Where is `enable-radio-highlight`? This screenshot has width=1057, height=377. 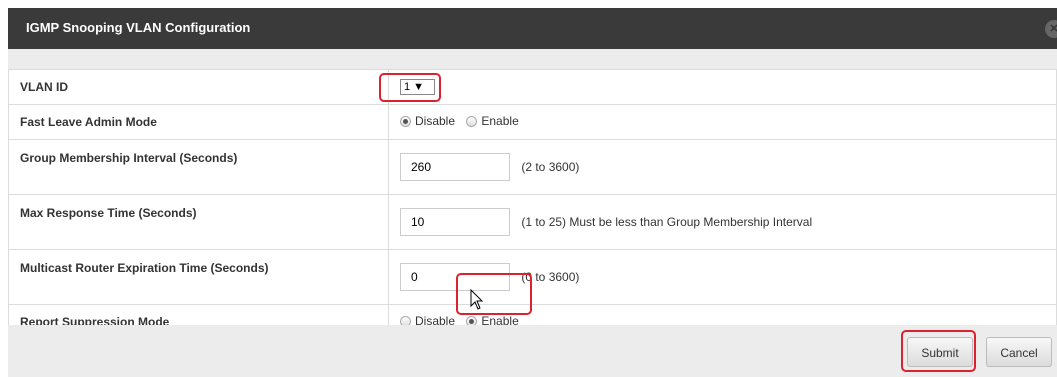 enable-radio-highlight is located at coordinates (494, 294).